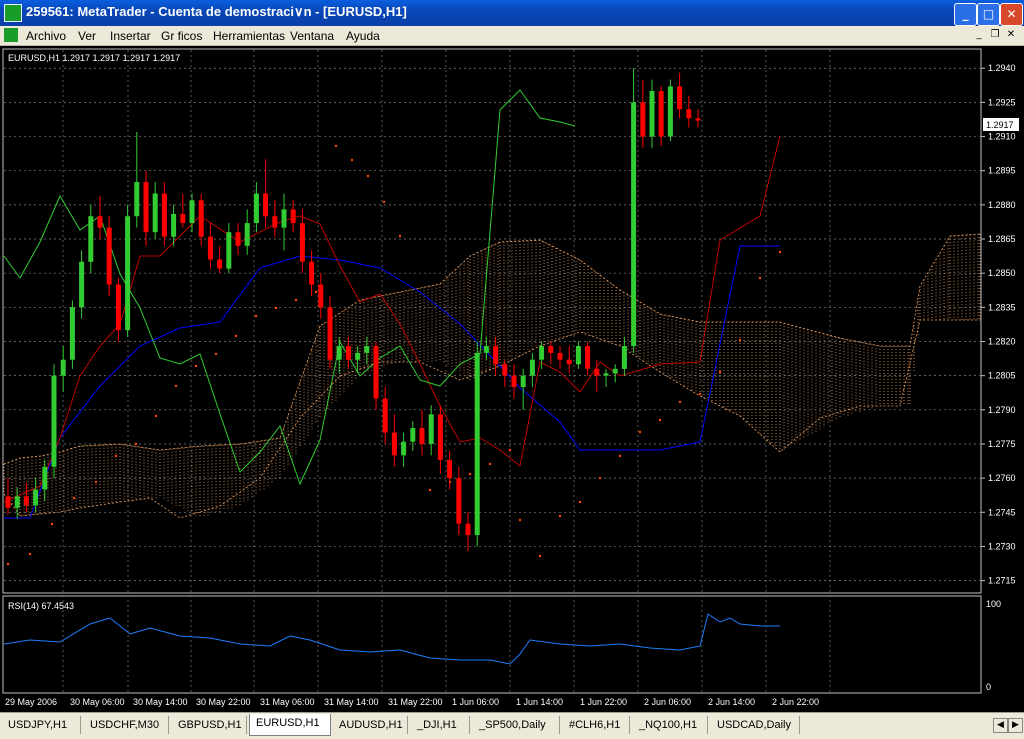 The image size is (1024, 739). I want to click on time-tick-label: 2 Jun 06:00, so click(667, 702).